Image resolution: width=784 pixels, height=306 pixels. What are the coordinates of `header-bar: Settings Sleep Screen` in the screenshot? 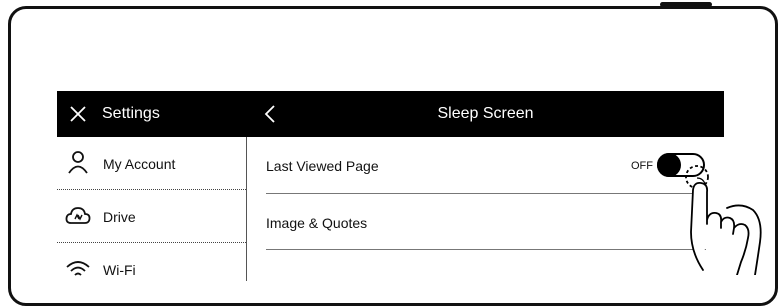 It's located at (390, 114).